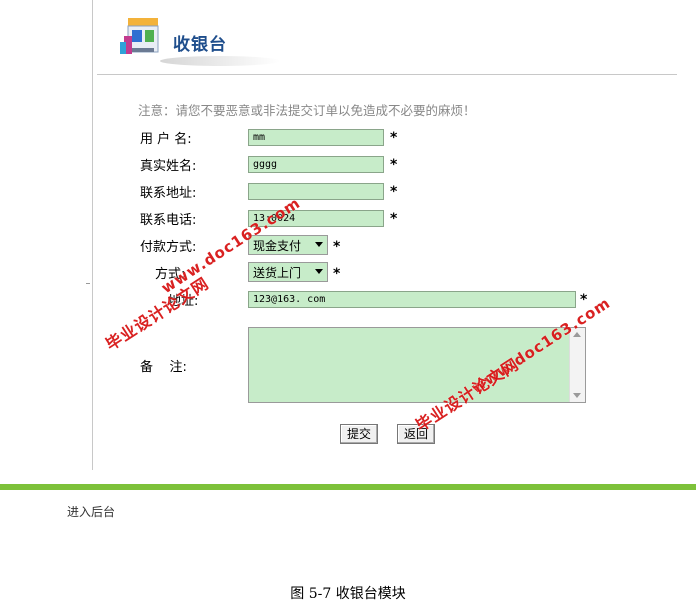  What do you see at coordinates (168, 247) in the screenshot?
I see `payment-label: 付款方式:` at bounding box center [168, 247].